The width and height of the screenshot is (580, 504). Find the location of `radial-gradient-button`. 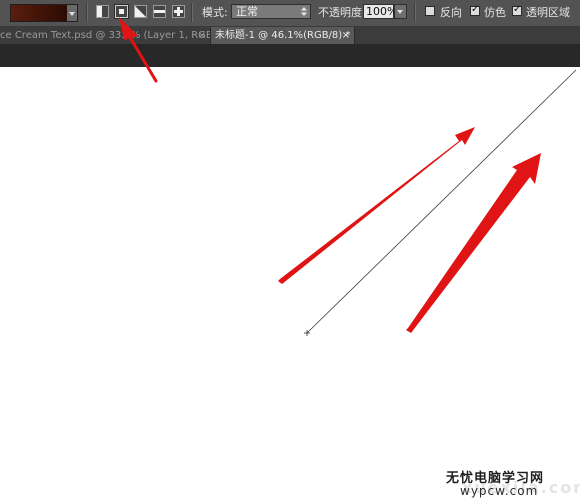

radial-gradient-button is located at coordinates (121, 11).